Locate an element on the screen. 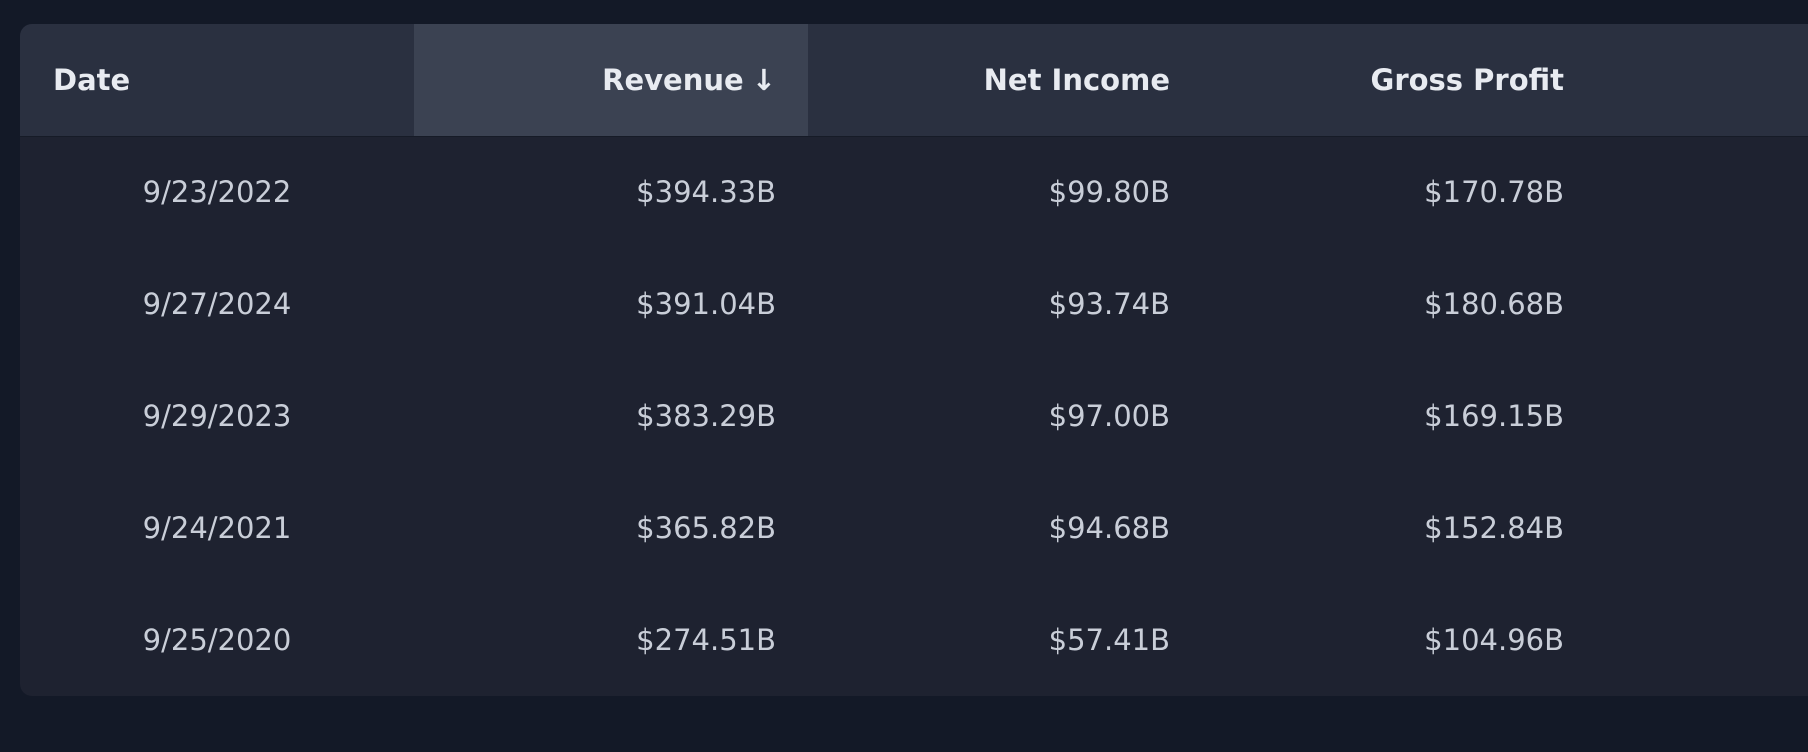  column-header-date: Date is located at coordinates (217, 80).